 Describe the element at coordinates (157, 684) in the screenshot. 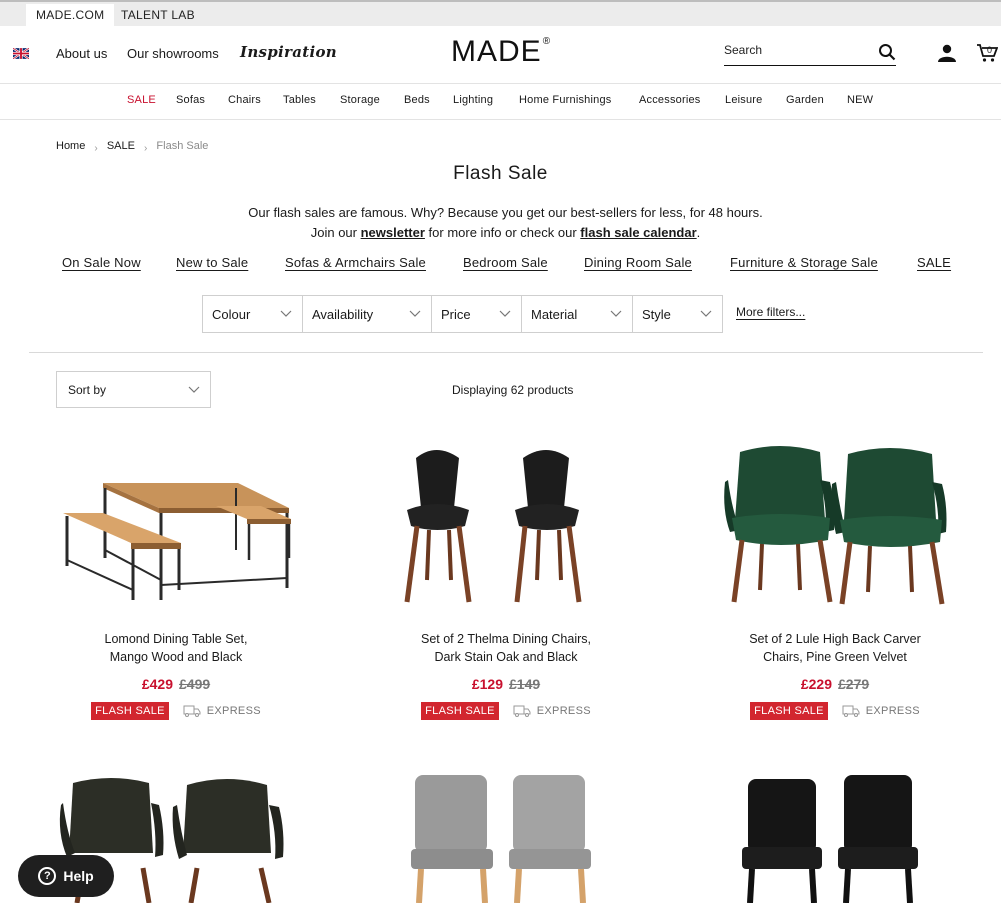

I see `sale-price: £429` at that location.